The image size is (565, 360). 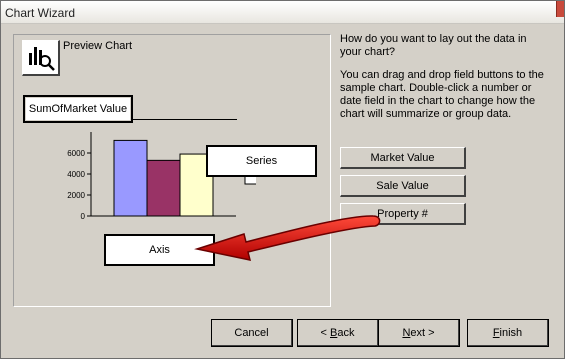 I want to click on finish-button: Finish, so click(x=508, y=333).